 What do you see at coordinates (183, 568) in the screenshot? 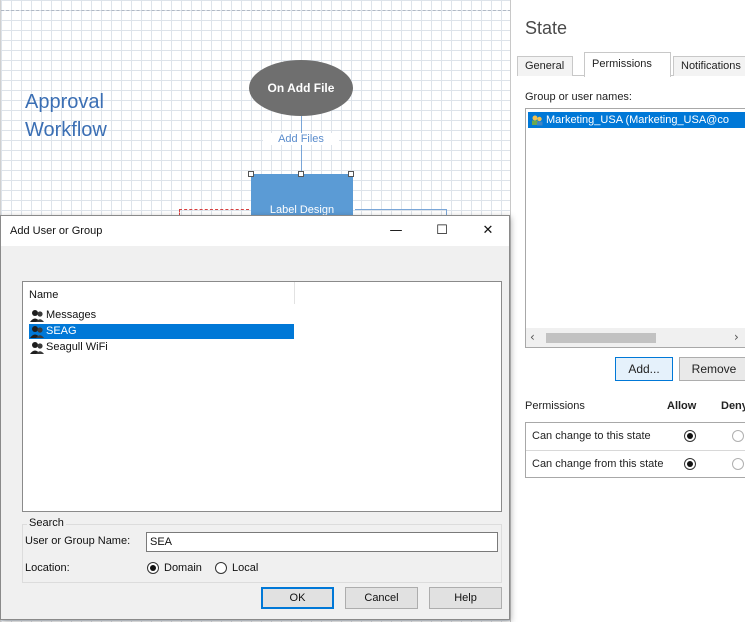
I see `domain-label: Domain` at bounding box center [183, 568].